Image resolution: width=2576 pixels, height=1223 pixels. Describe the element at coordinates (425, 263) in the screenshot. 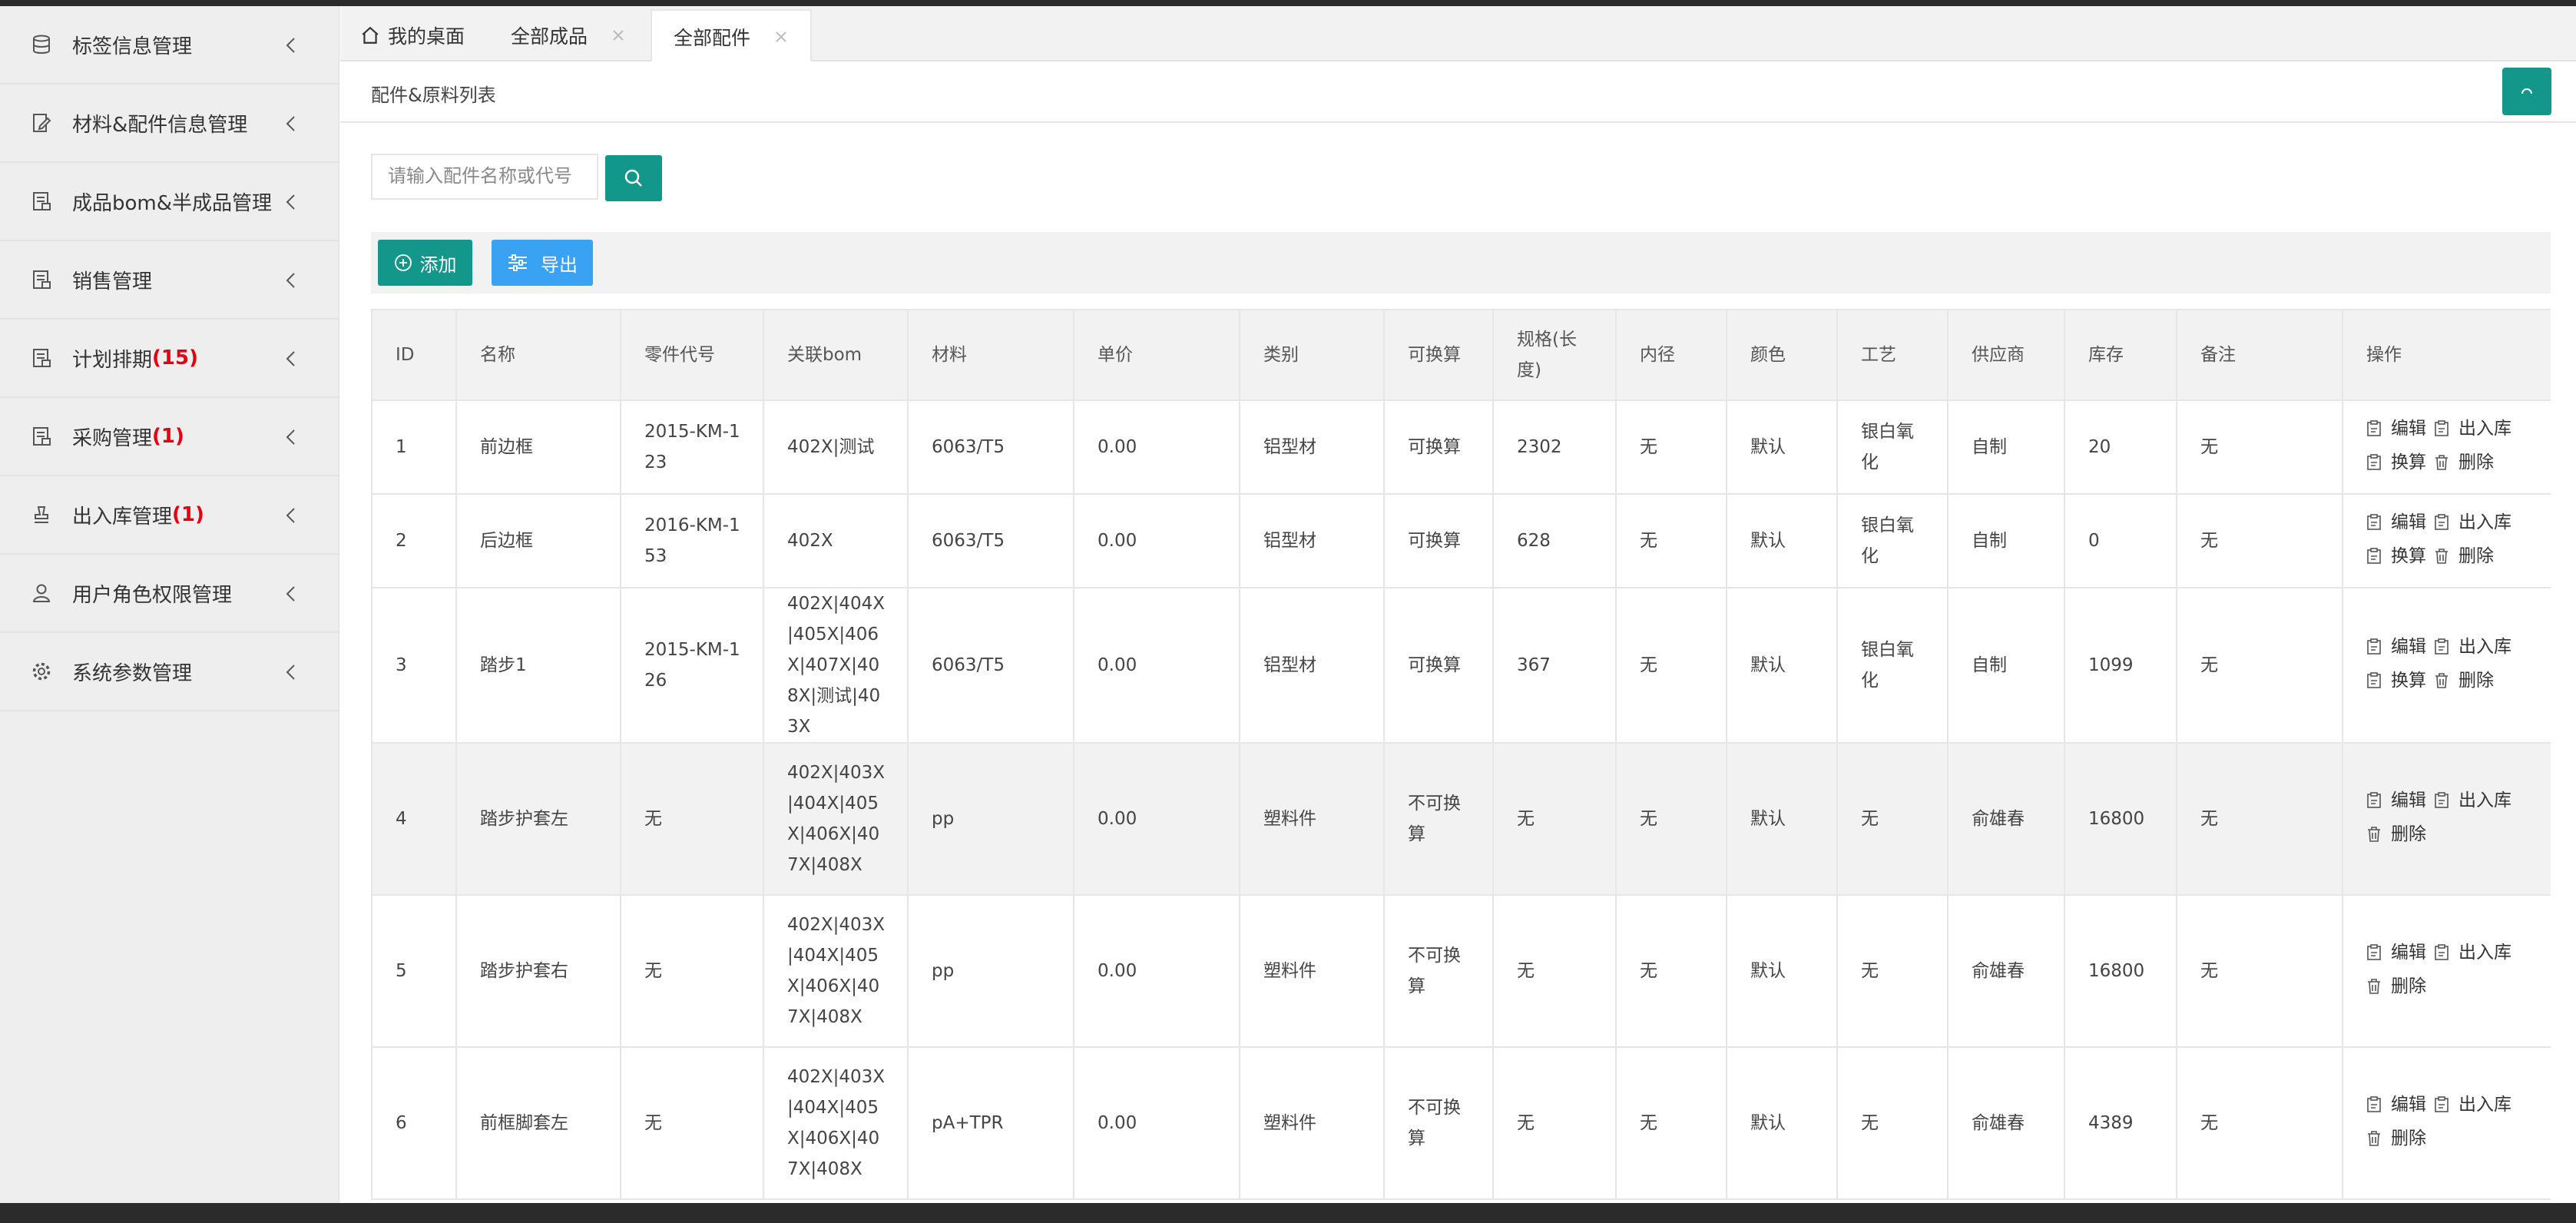

I see `add-button: 添加` at that location.